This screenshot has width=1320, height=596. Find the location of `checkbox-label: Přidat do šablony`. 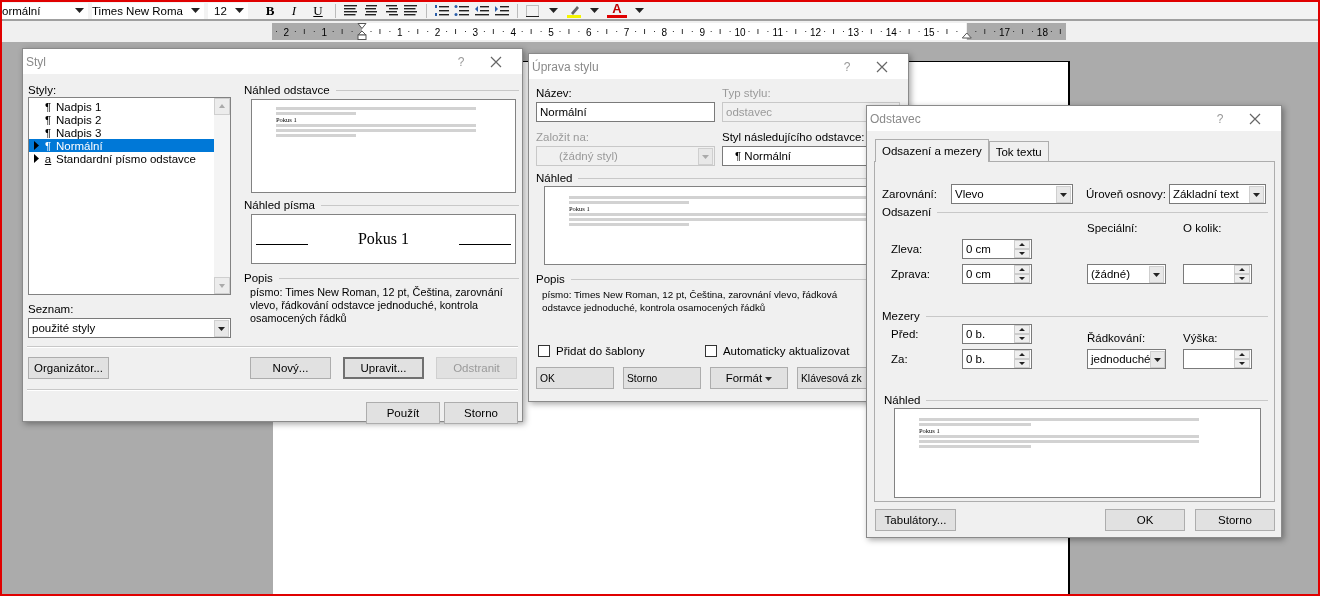

checkbox-label: Přidat do šablony is located at coordinates (600, 351).